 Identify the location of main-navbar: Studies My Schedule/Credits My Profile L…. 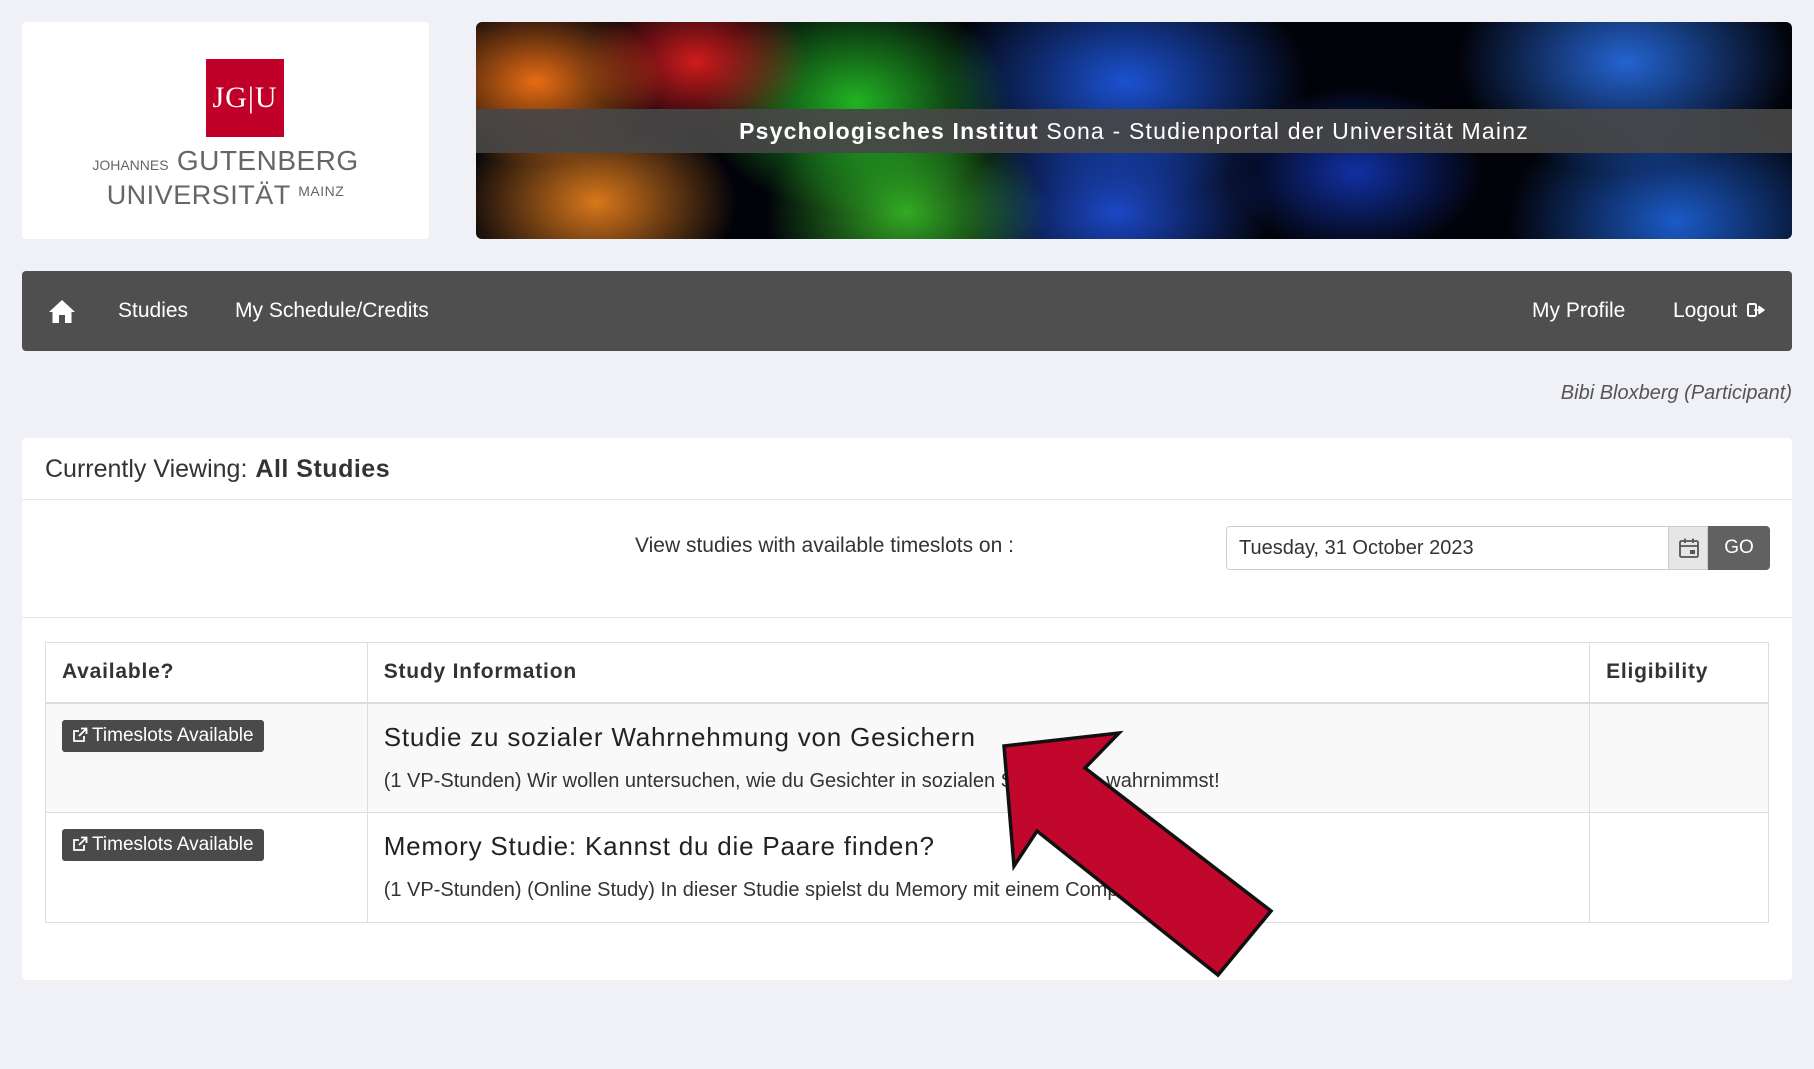
(907, 311).